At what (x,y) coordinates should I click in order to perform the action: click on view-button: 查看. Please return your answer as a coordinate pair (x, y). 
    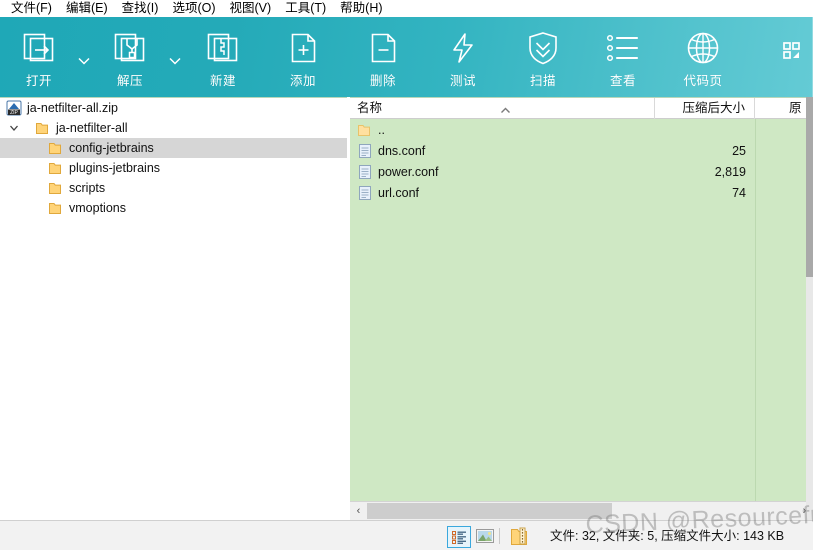
    Looking at the image, I should click on (623, 59).